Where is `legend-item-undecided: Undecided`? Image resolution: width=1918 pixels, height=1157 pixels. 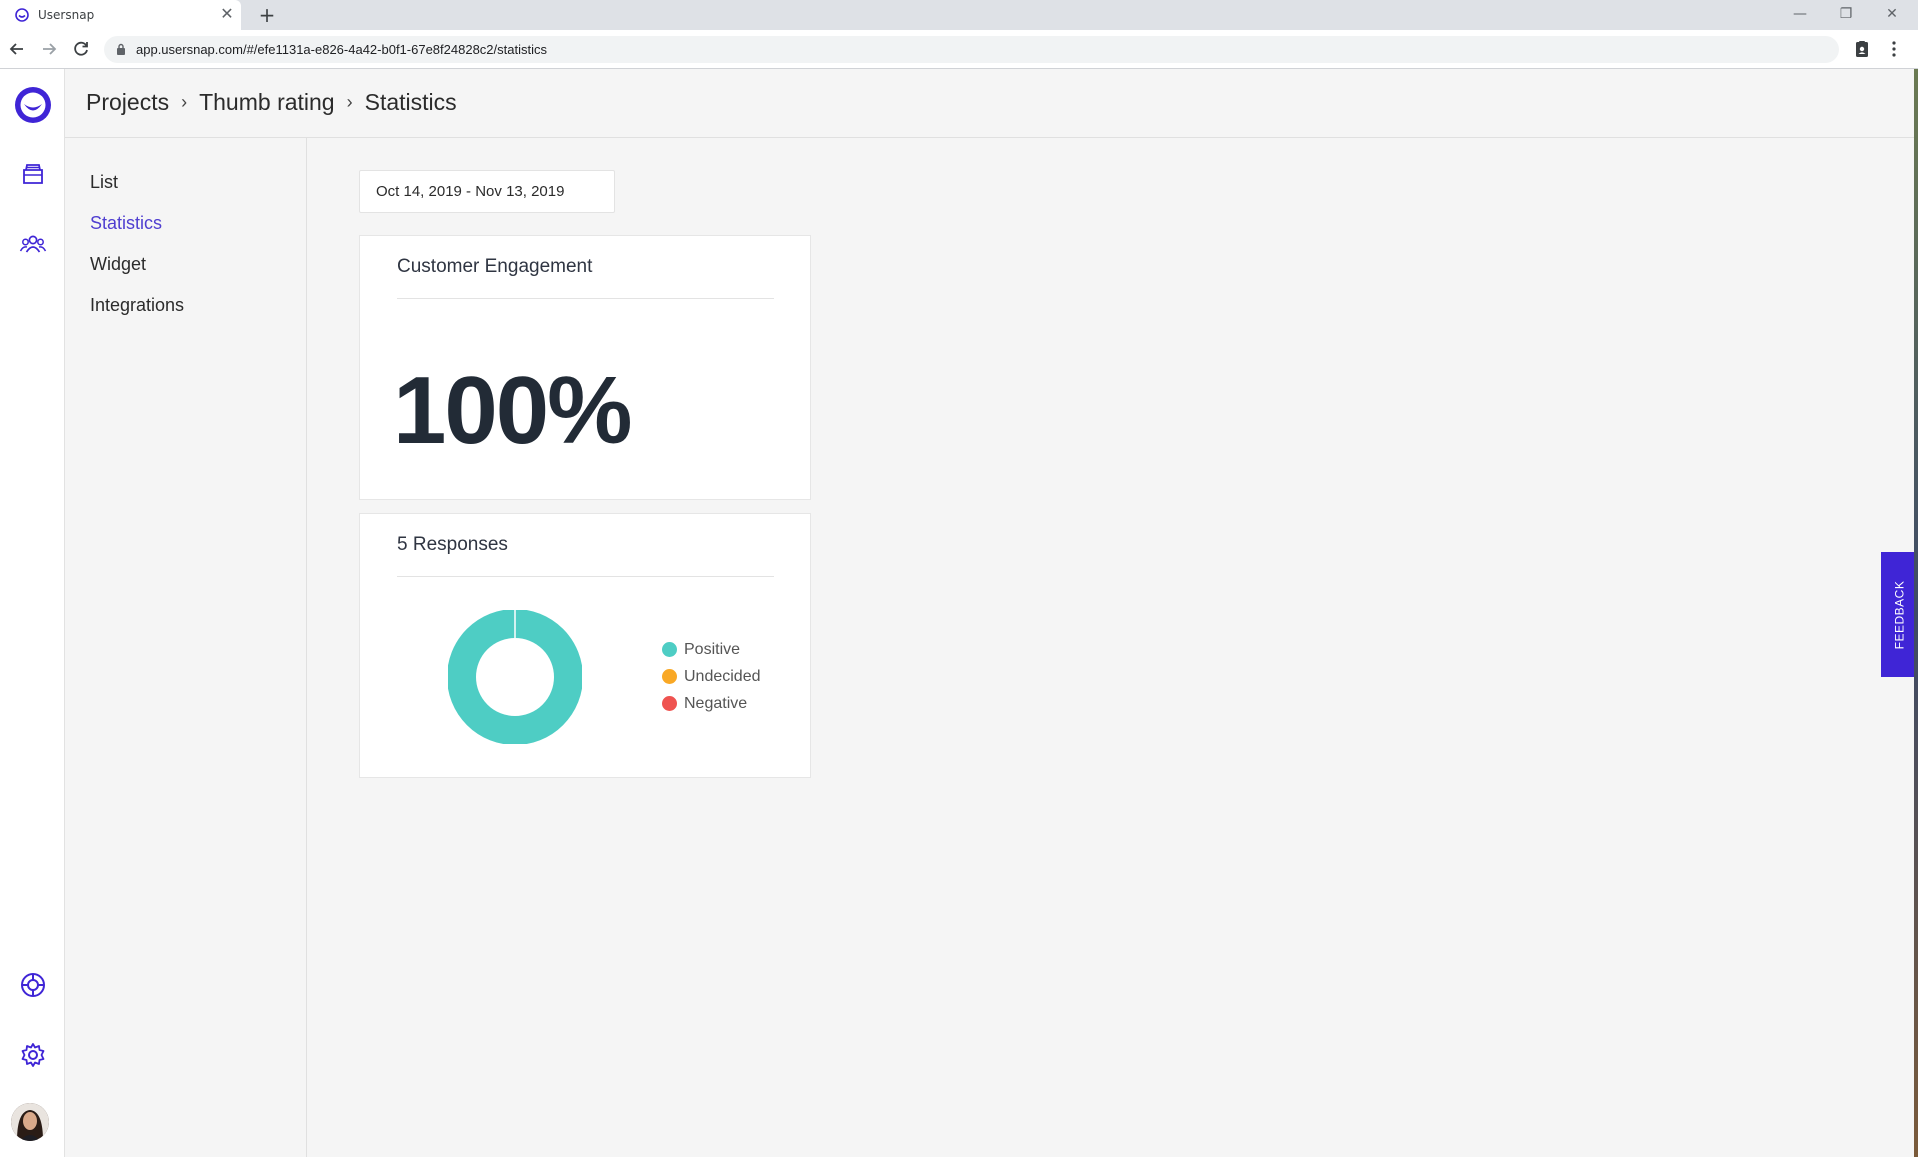
legend-item-undecided: Undecided is located at coordinates (711, 676).